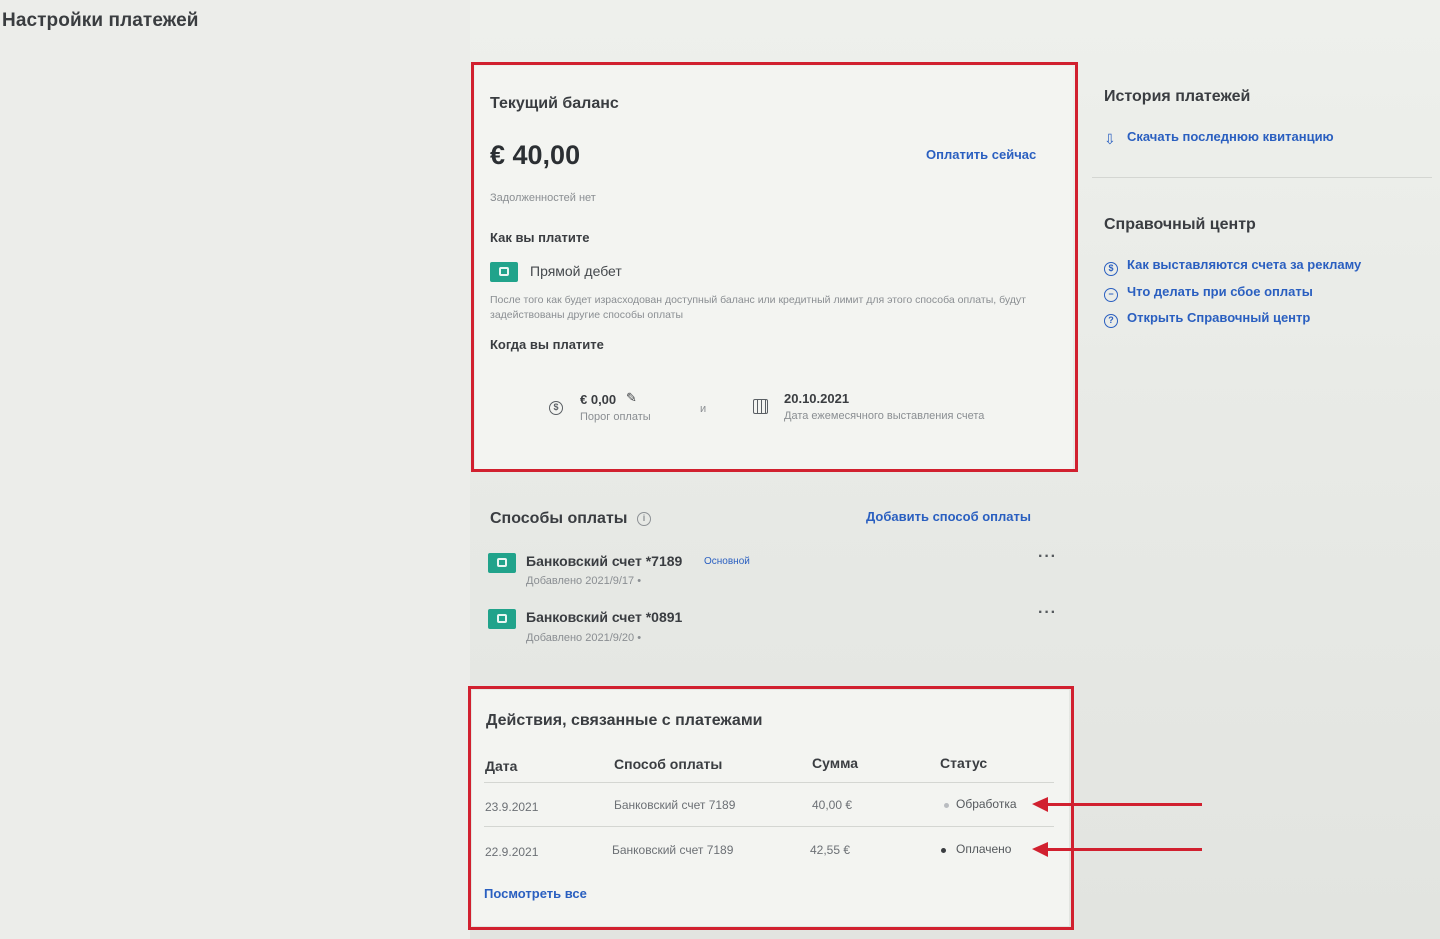 The image size is (1440, 939). Describe the element at coordinates (1111, 295) in the screenshot. I see `failed-payment-icon: −` at that location.